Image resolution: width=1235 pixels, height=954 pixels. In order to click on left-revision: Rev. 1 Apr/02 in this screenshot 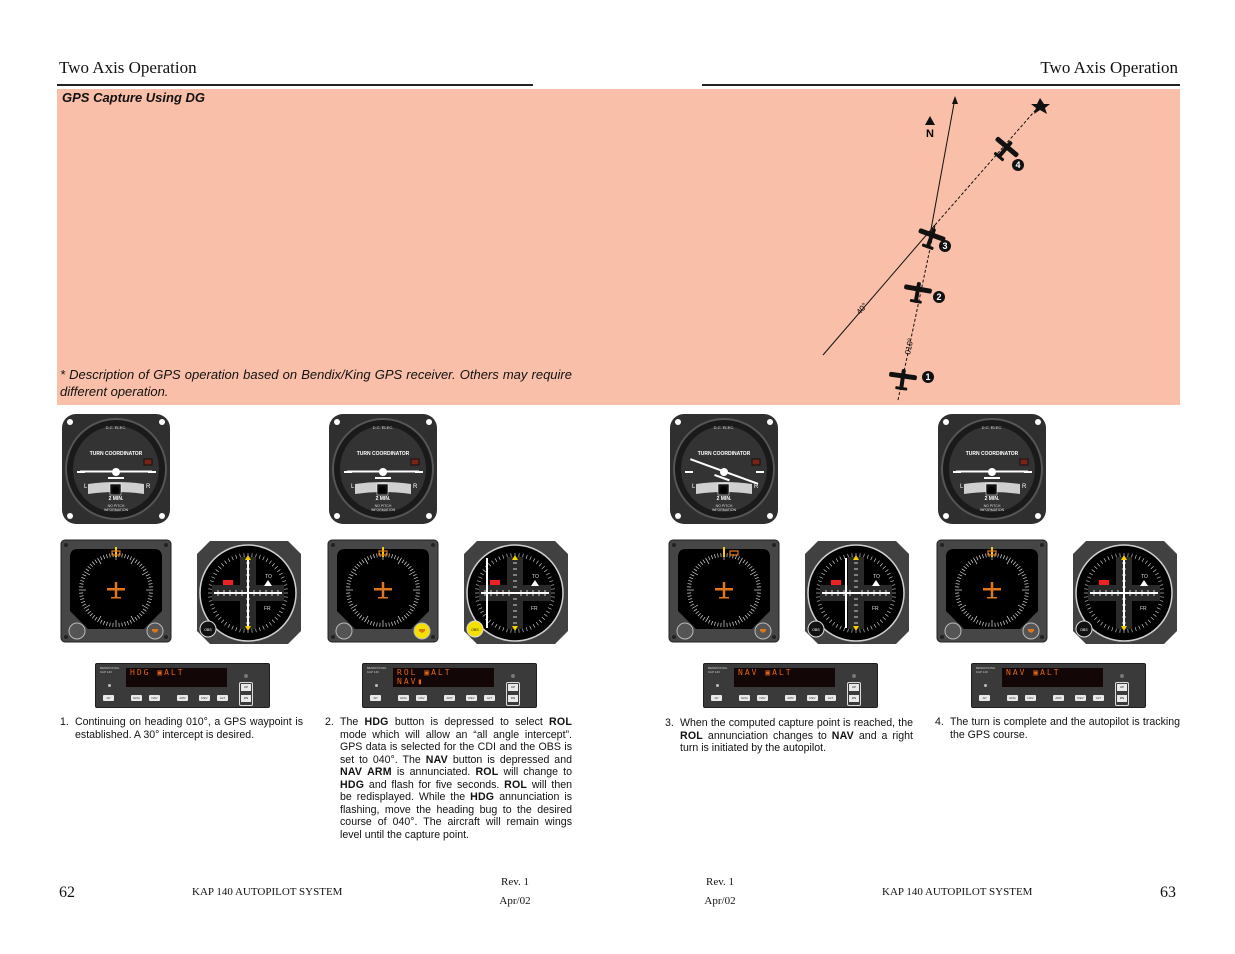, I will do `click(515, 891)`.